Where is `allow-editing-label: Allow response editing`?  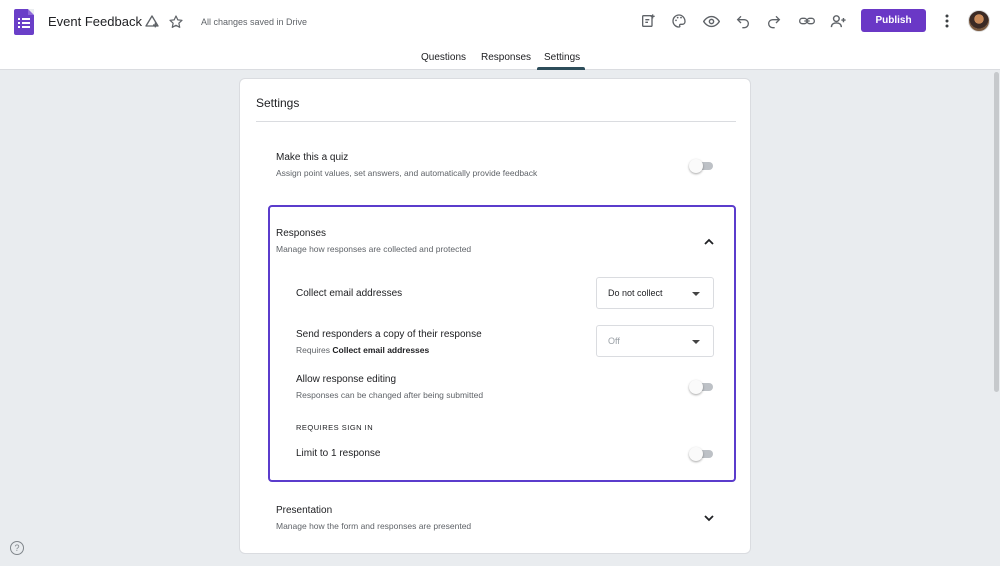 allow-editing-label: Allow response editing is located at coordinates (346, 379).